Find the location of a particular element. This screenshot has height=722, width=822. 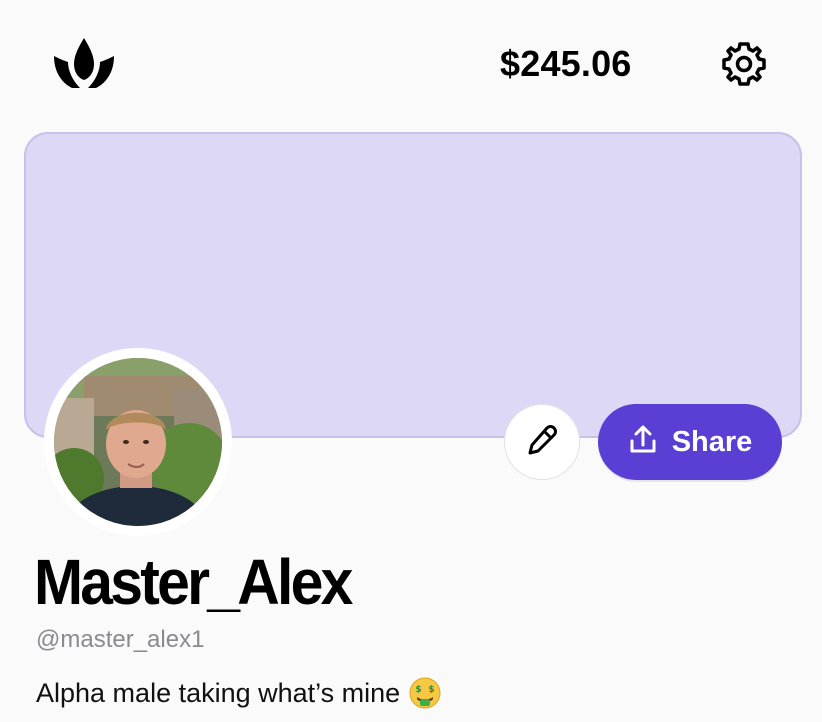

profile-bio: Alpha male taking what’s mine $ $ is located at coordinates (239, 693).